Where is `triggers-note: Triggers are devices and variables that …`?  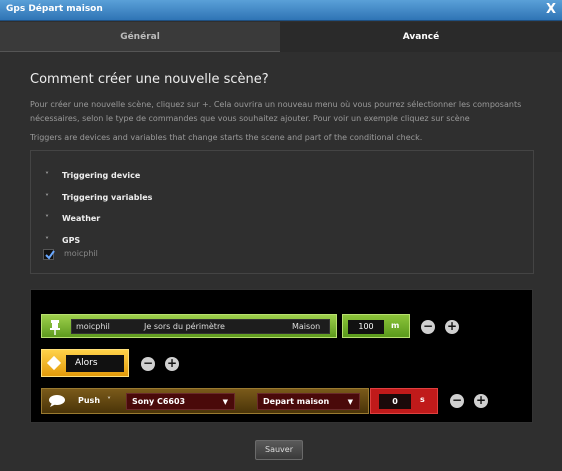 triggers-note: Triggers are devices and variables that … is located at coordinates (226, 137).